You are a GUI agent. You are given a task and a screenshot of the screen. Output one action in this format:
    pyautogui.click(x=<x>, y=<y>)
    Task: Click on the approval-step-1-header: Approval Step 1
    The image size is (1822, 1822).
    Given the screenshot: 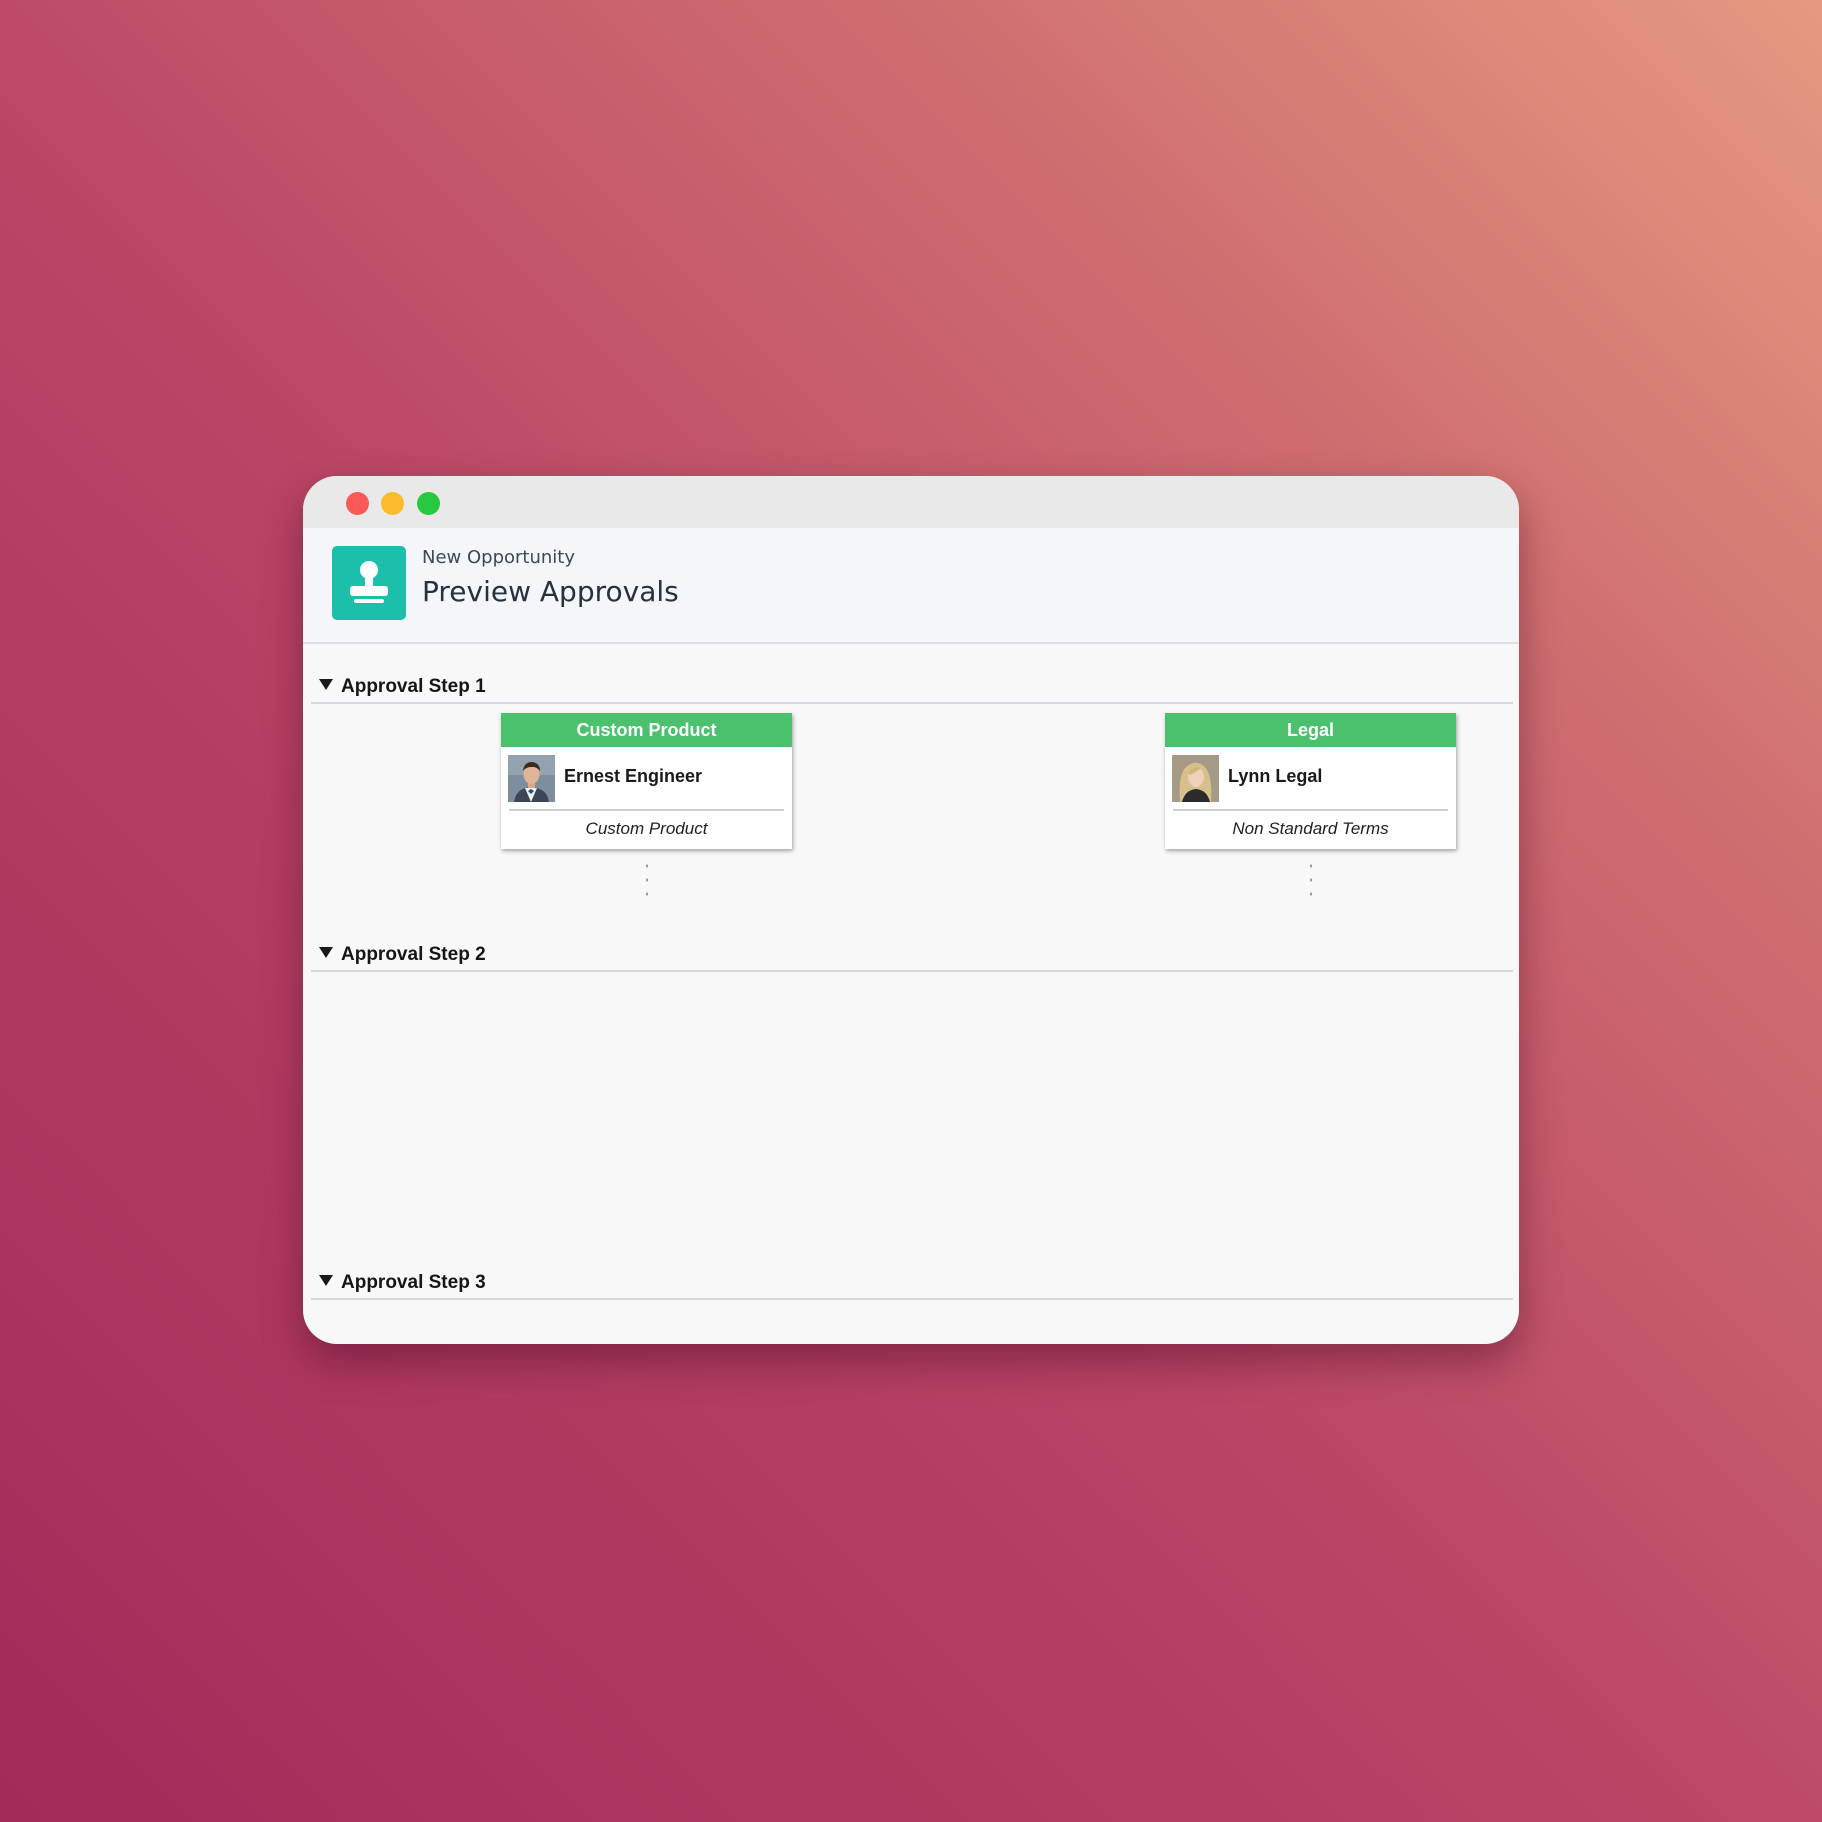 What is the action you would take?
    pyautogui.click(x=912, y=687)
    